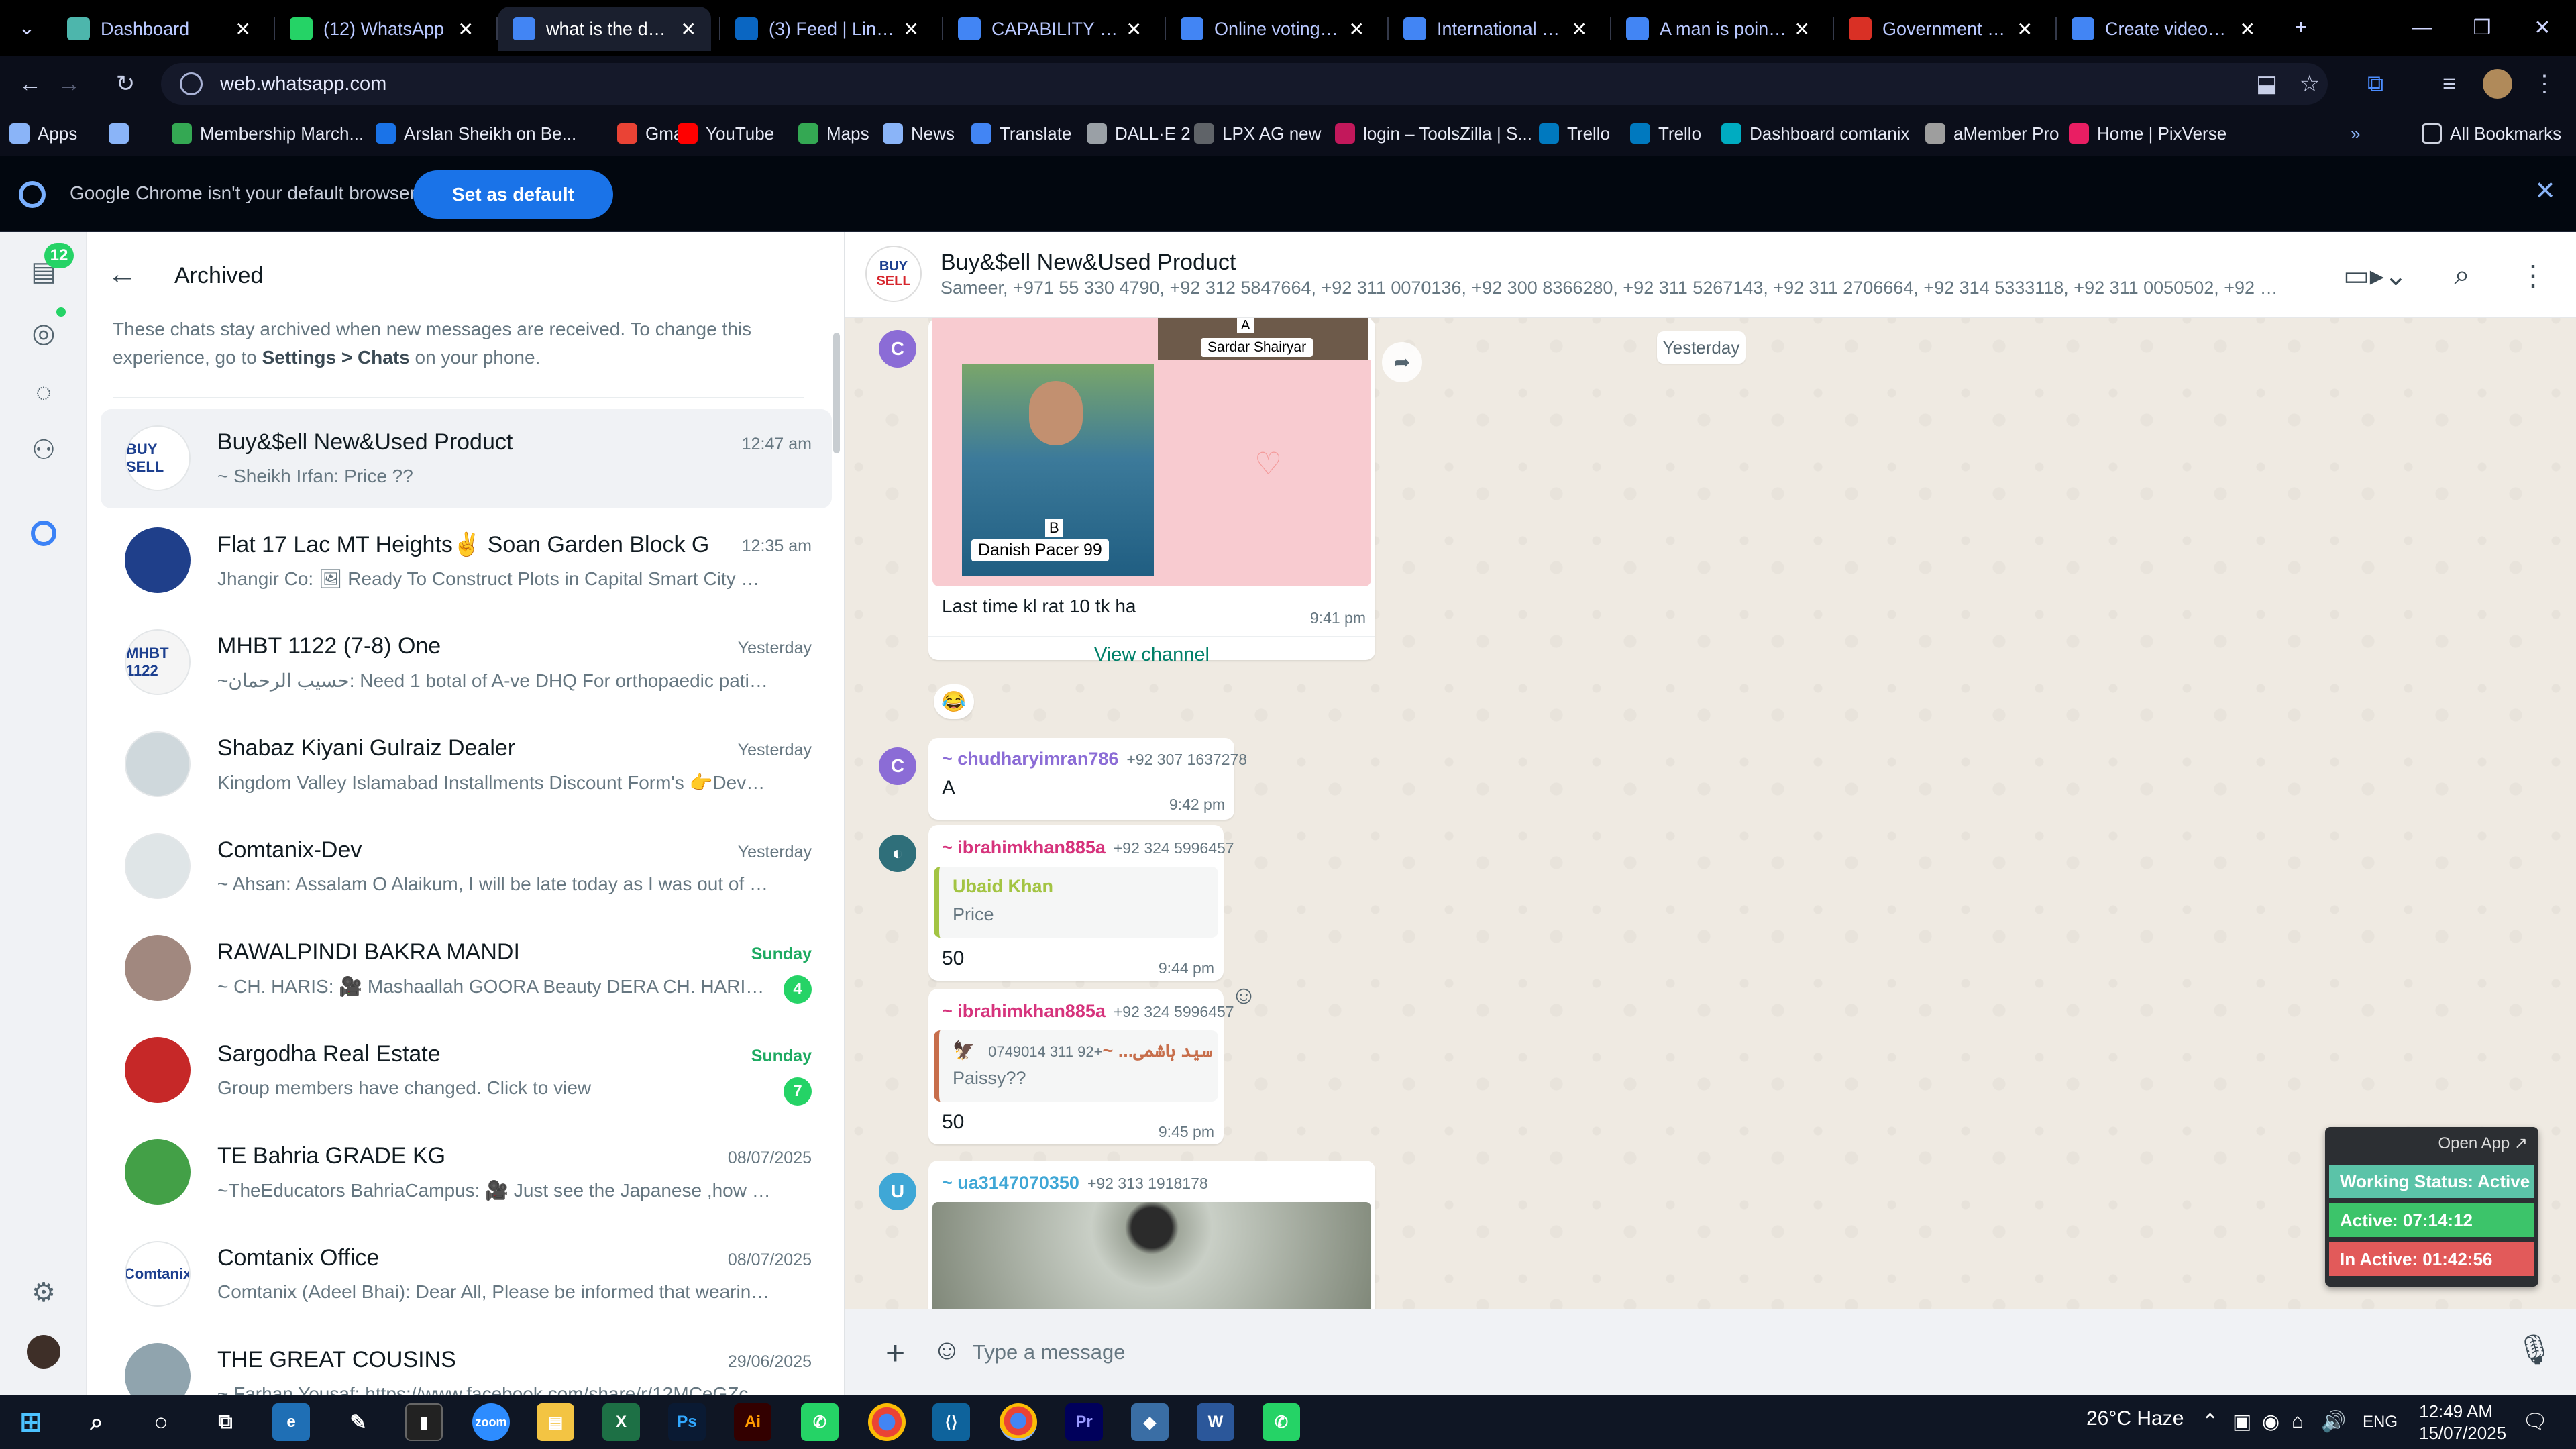 This screenshot has height=1449, width=2576. Describe the element at coordinates (381, 29) in the screenshot. I see `browser-tab: (12) WhatsApp ✕` at that location.